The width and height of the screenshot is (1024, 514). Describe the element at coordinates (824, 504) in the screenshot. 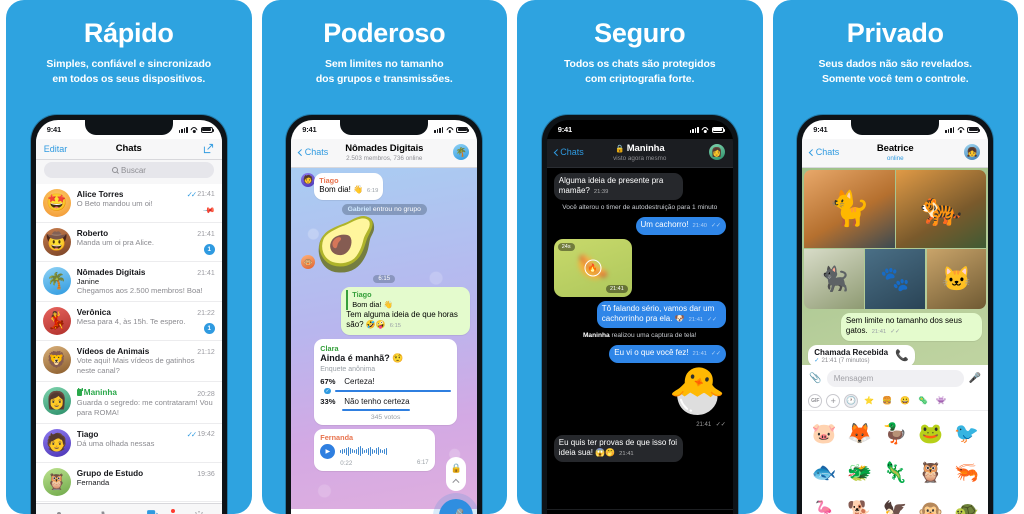

I see `sticker-item: 🦩` at that location.